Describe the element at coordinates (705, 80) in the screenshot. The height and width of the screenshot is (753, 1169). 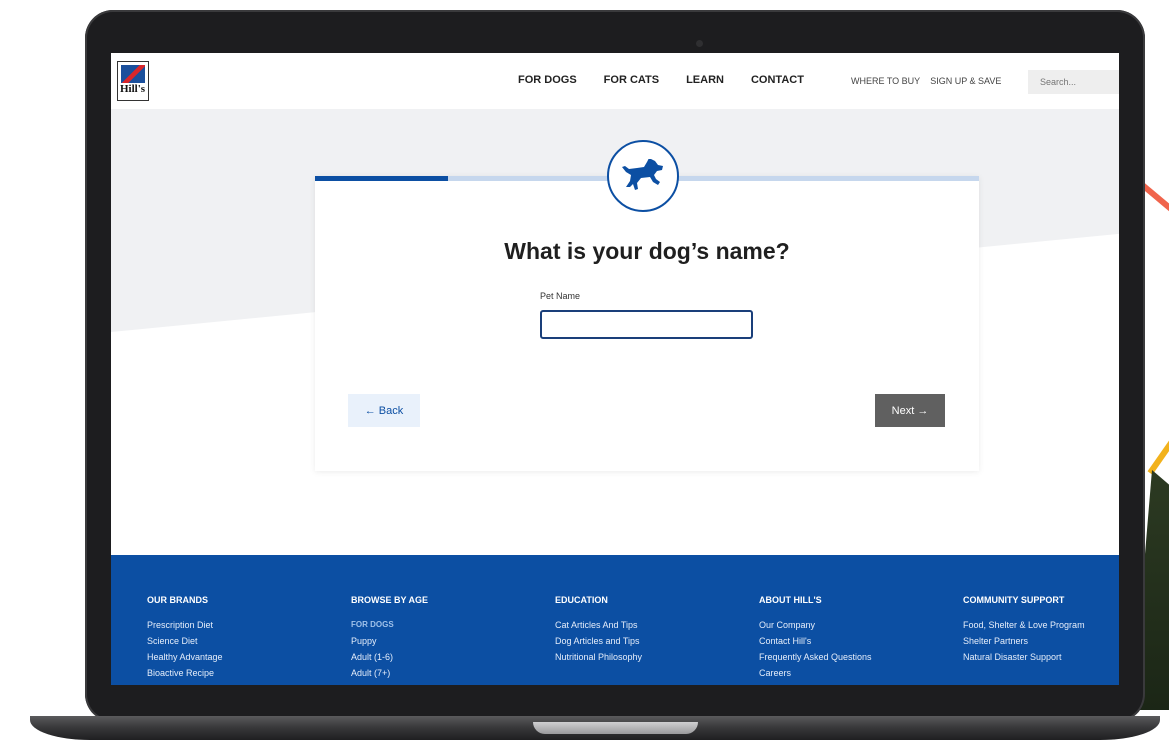
I see `nav-learn: LEARN` at that location.